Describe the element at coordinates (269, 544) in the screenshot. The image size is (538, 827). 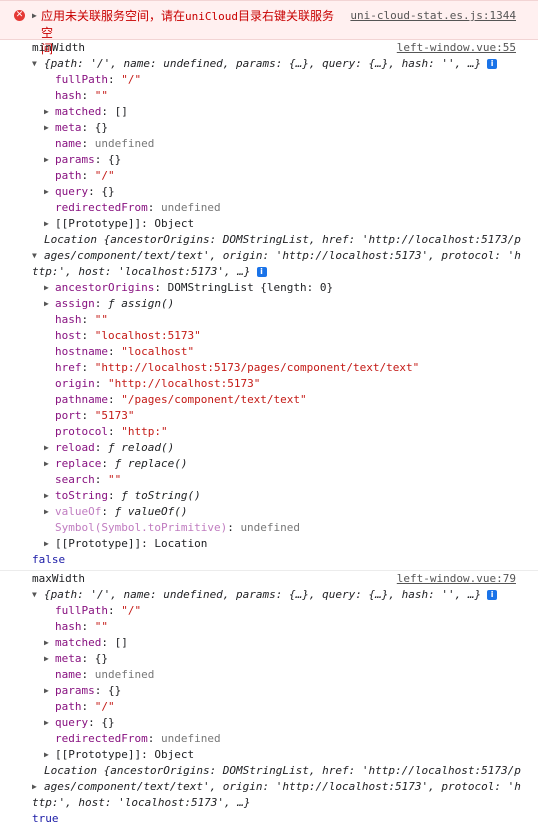
I see `prop-row: ▶ [[Prototype]]: Location` at that location.